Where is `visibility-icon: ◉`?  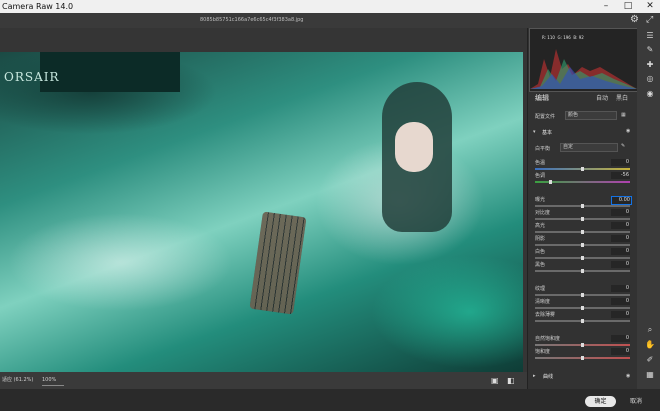
visibility-icon: ◉ is located at coordinates (628, 131).